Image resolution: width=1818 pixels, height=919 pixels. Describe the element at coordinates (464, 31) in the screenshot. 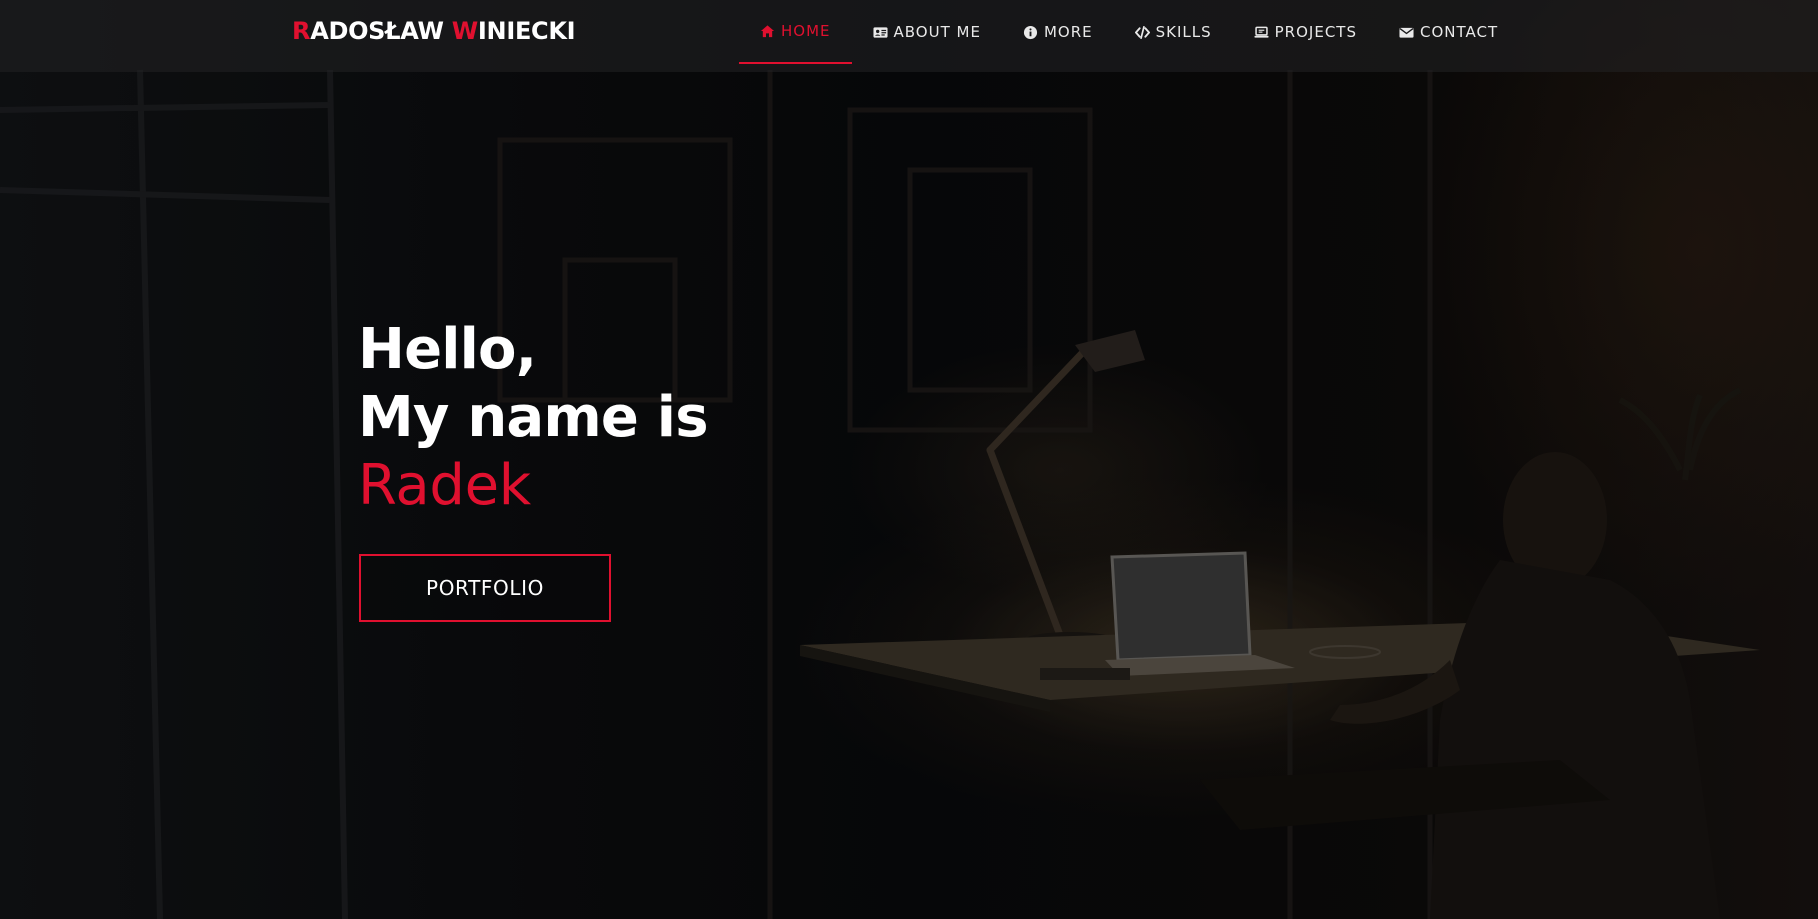

I see `brand-last-initial: W` at that location.